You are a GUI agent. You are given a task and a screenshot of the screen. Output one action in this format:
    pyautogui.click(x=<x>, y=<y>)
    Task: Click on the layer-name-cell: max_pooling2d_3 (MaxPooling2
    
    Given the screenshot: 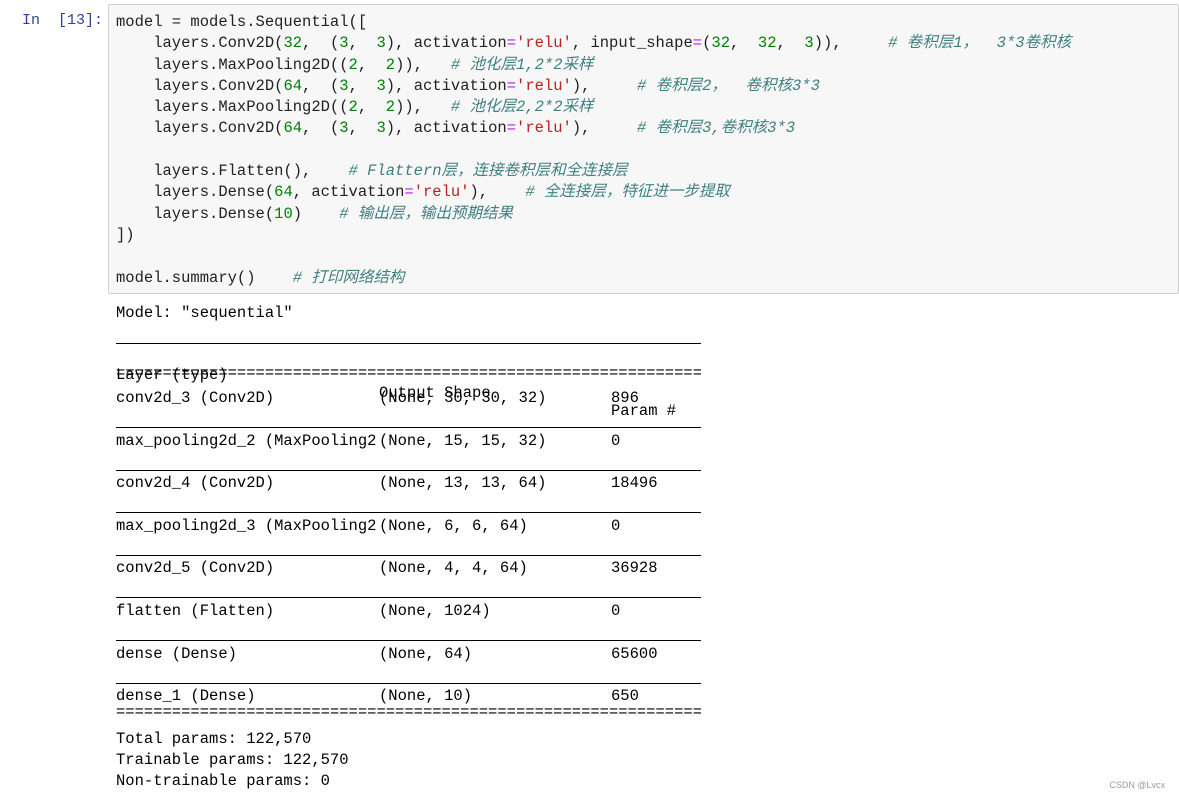 What is the action you would take?
    pyautogui.click(x=246, y=525)
    